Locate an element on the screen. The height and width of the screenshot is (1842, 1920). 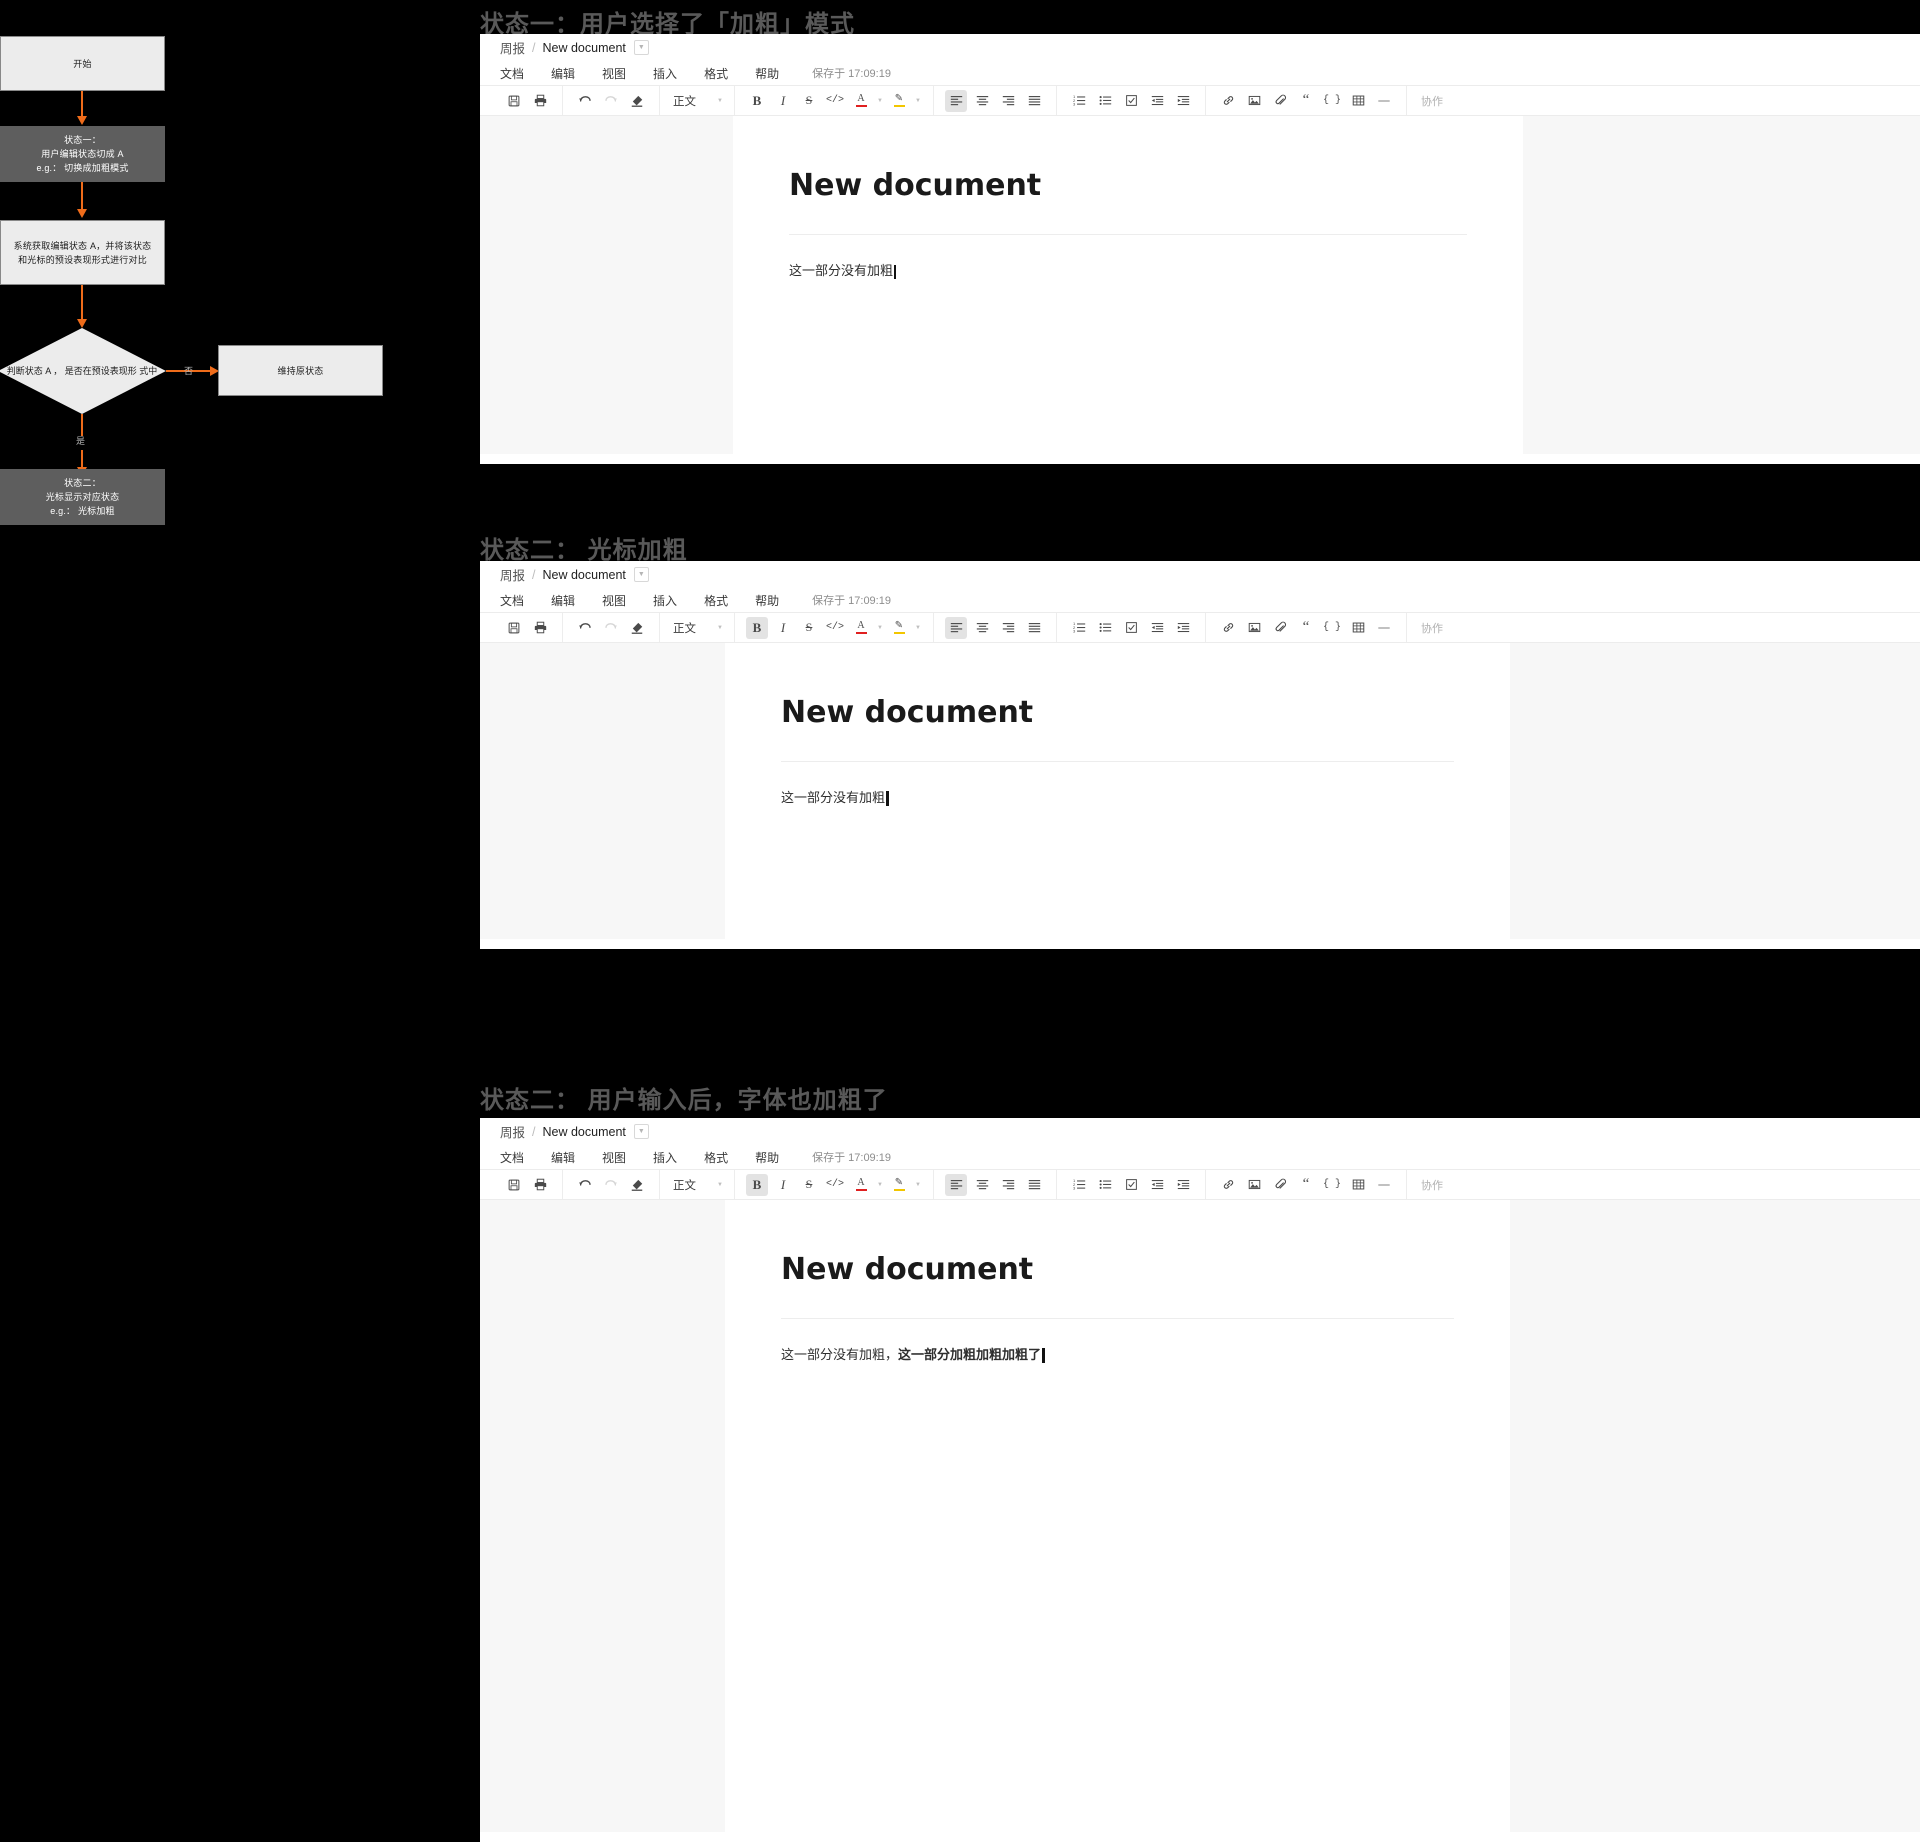
menu-item-help-2: 帮助 is located at coordinates (767, 600).